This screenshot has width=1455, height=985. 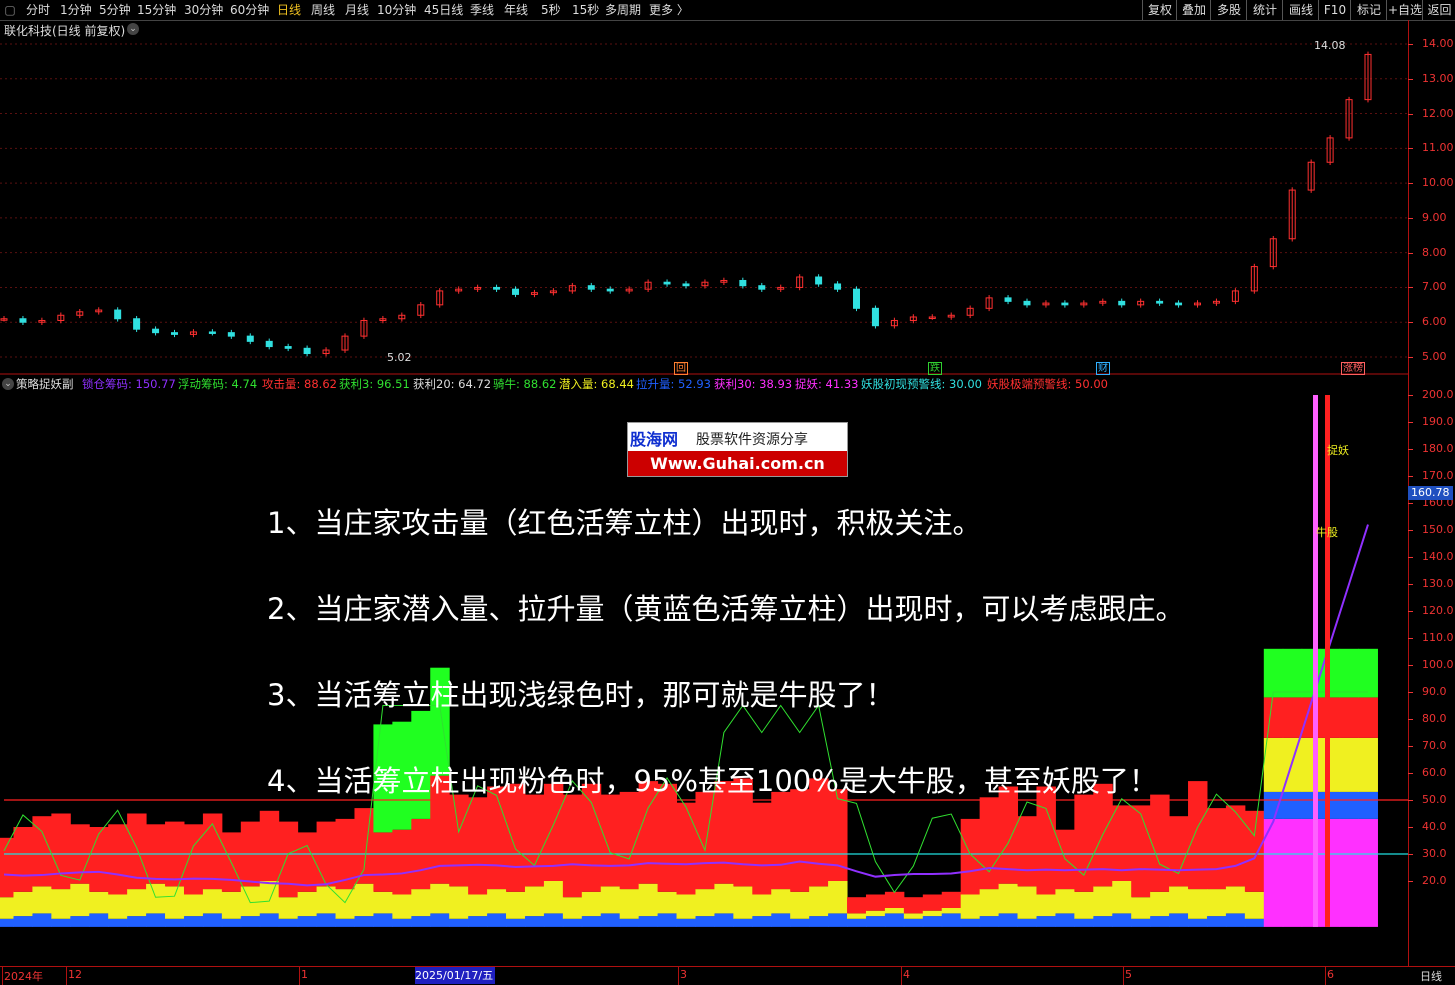 I want to click on zhuoyao-bar, so click(x=1368, y=872).